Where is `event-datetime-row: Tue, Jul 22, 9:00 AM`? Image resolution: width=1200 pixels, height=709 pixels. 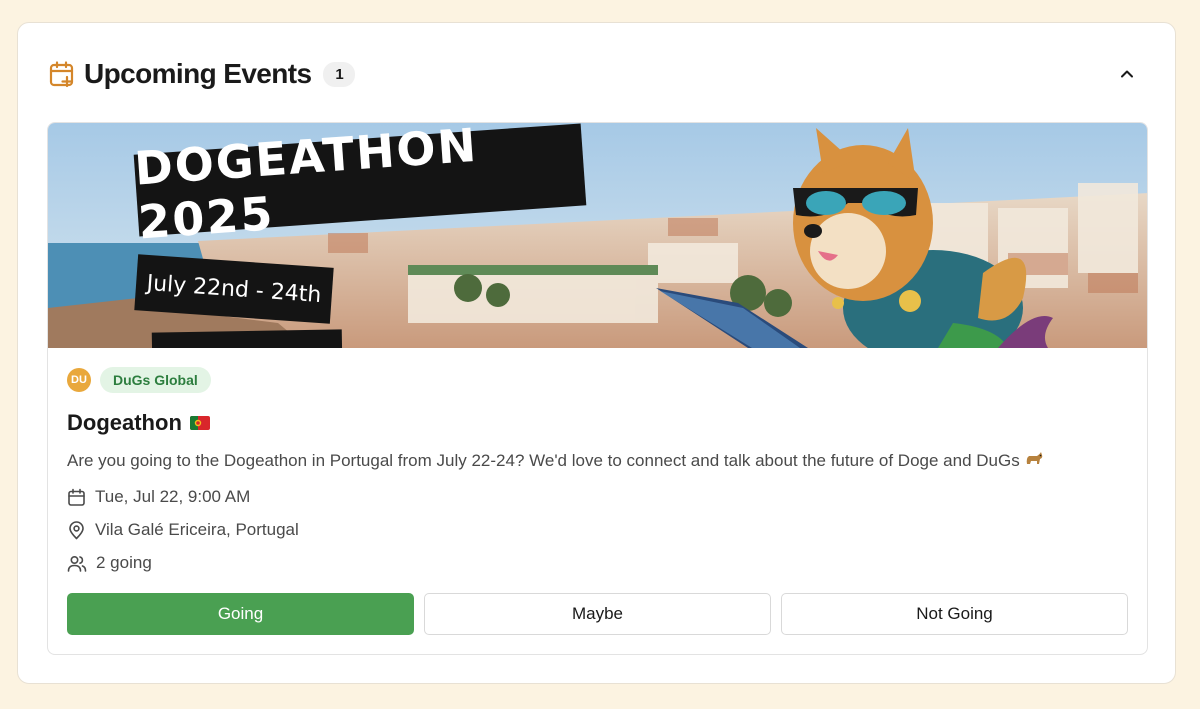 event-datetime-row: Tue, Jul 22, 9:00 AM is located at coordinates (158, 497).